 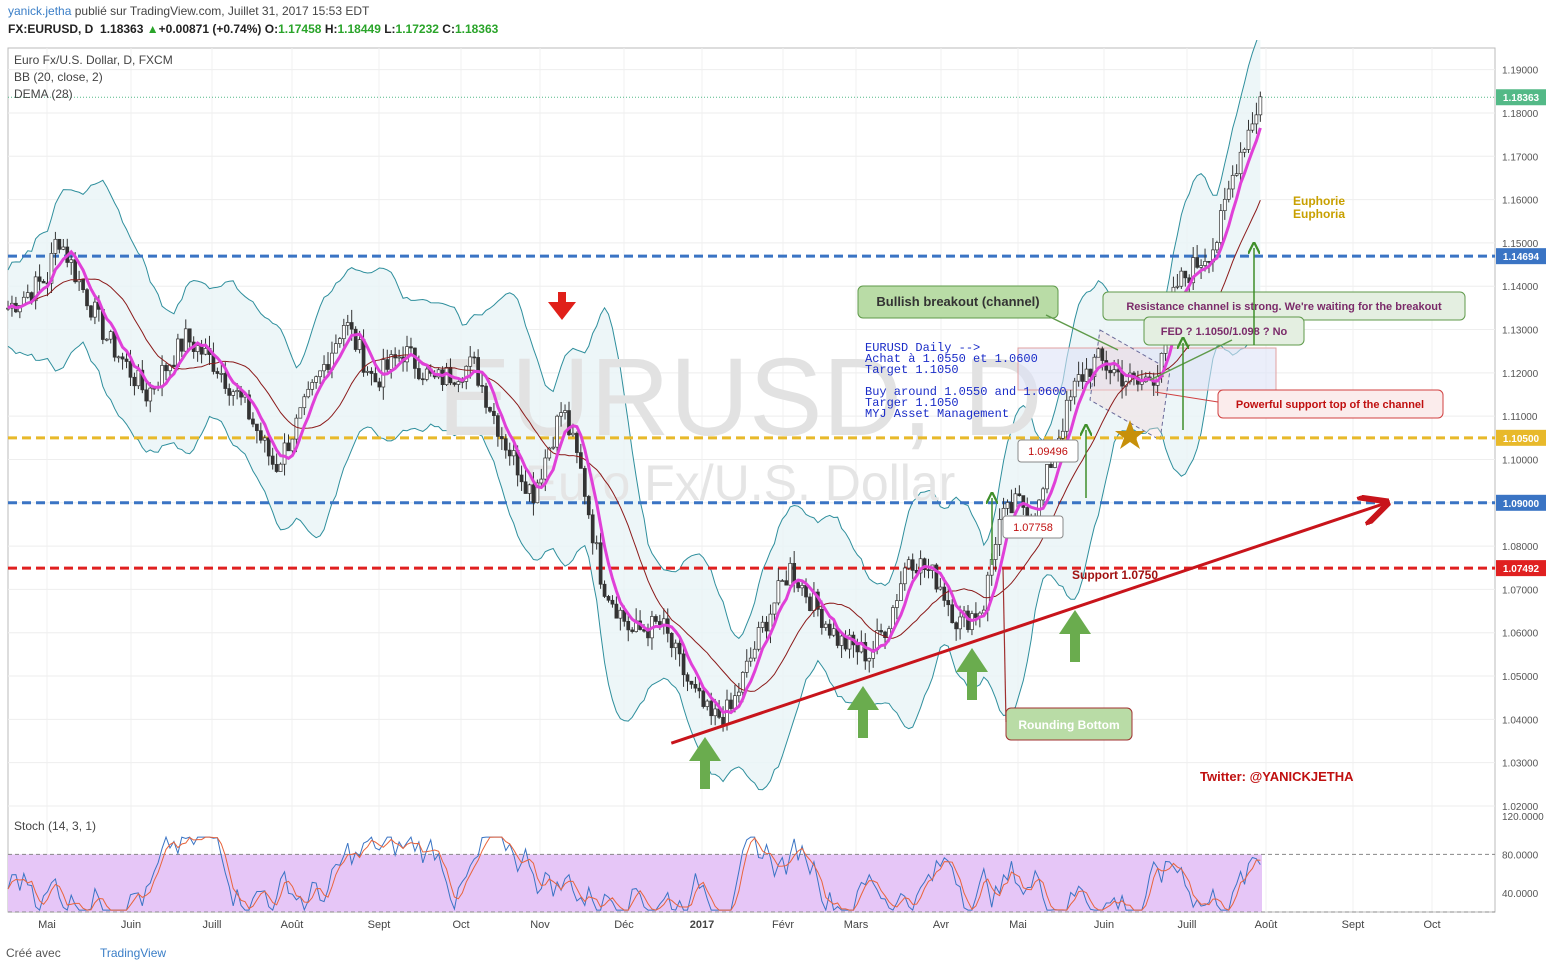 What do you see at coordinates (212, 925) in the screenshot?
I see `time-tick-label: Juill` at bounding box center [212, 925].